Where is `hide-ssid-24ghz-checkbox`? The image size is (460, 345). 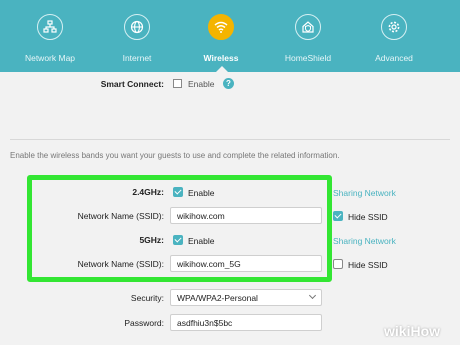
hide-ssid-24ghz-checkbox is located at coordinates (338, 216).